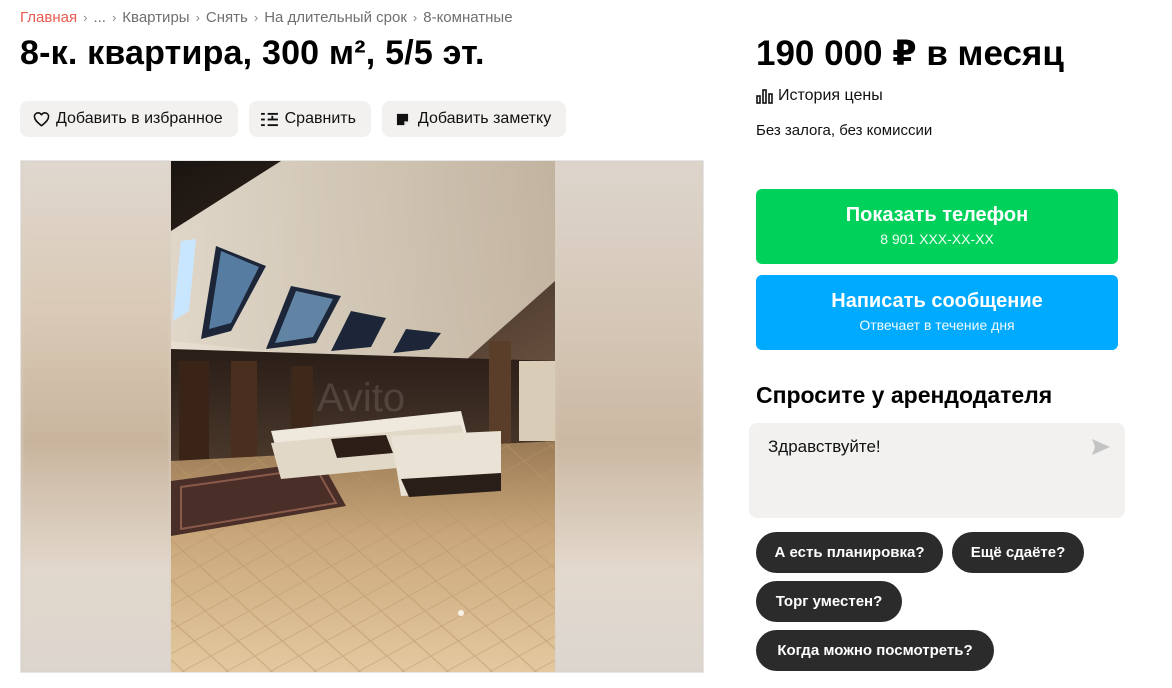  I want to click on breadcrumb-rent: Снять, so click(227, 17).